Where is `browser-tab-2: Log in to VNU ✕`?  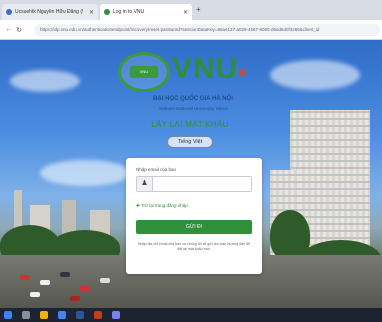
browser-tab-2: Log in to VNU ✕ is located at coordinates (146, 12).